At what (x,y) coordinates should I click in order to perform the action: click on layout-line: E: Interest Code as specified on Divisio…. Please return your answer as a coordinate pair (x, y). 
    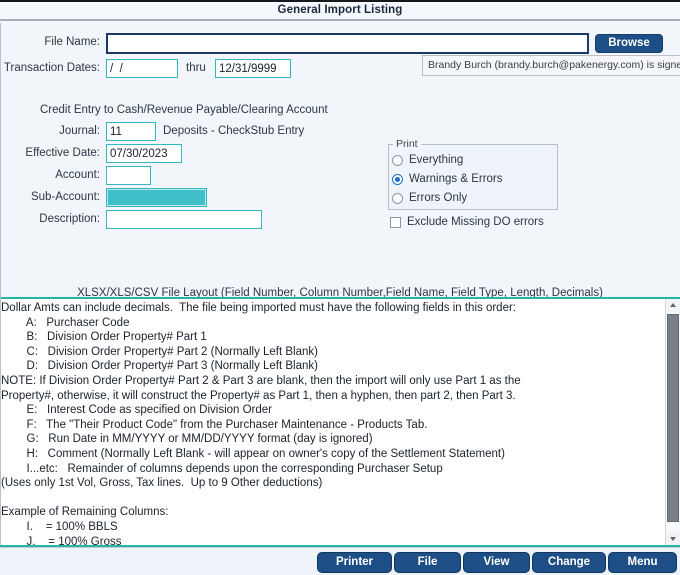
    Looking at the image, I should click on (137, 410).